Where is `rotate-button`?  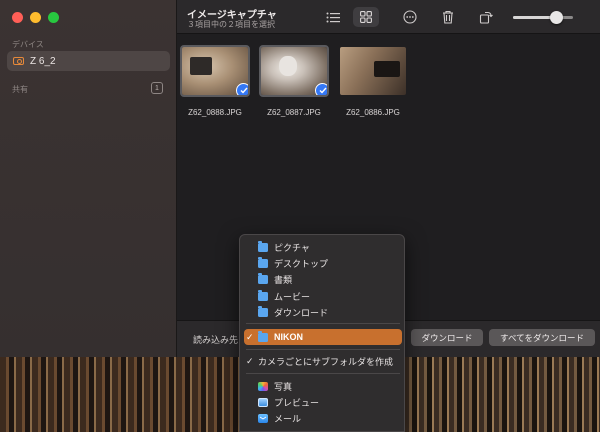 rotate-button is located at coordinates (486, 17).